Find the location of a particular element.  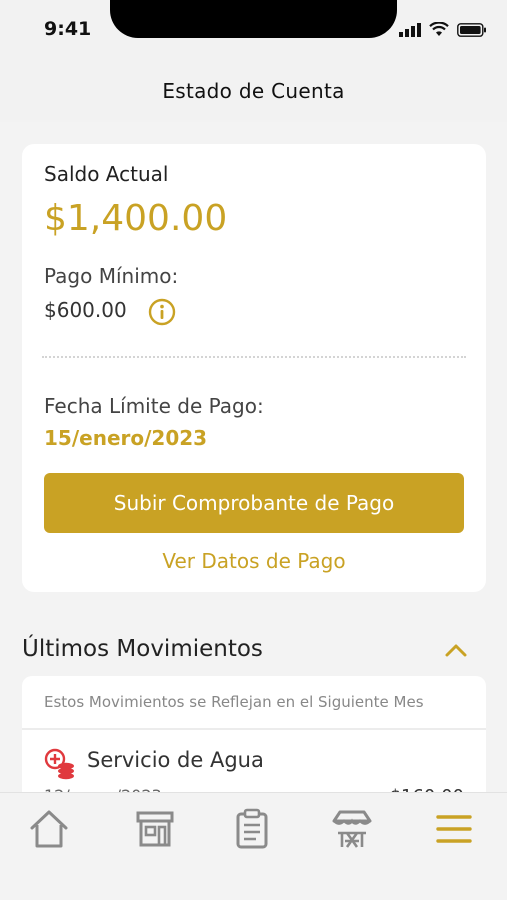

status-icons is located at coordinates (443, 29).